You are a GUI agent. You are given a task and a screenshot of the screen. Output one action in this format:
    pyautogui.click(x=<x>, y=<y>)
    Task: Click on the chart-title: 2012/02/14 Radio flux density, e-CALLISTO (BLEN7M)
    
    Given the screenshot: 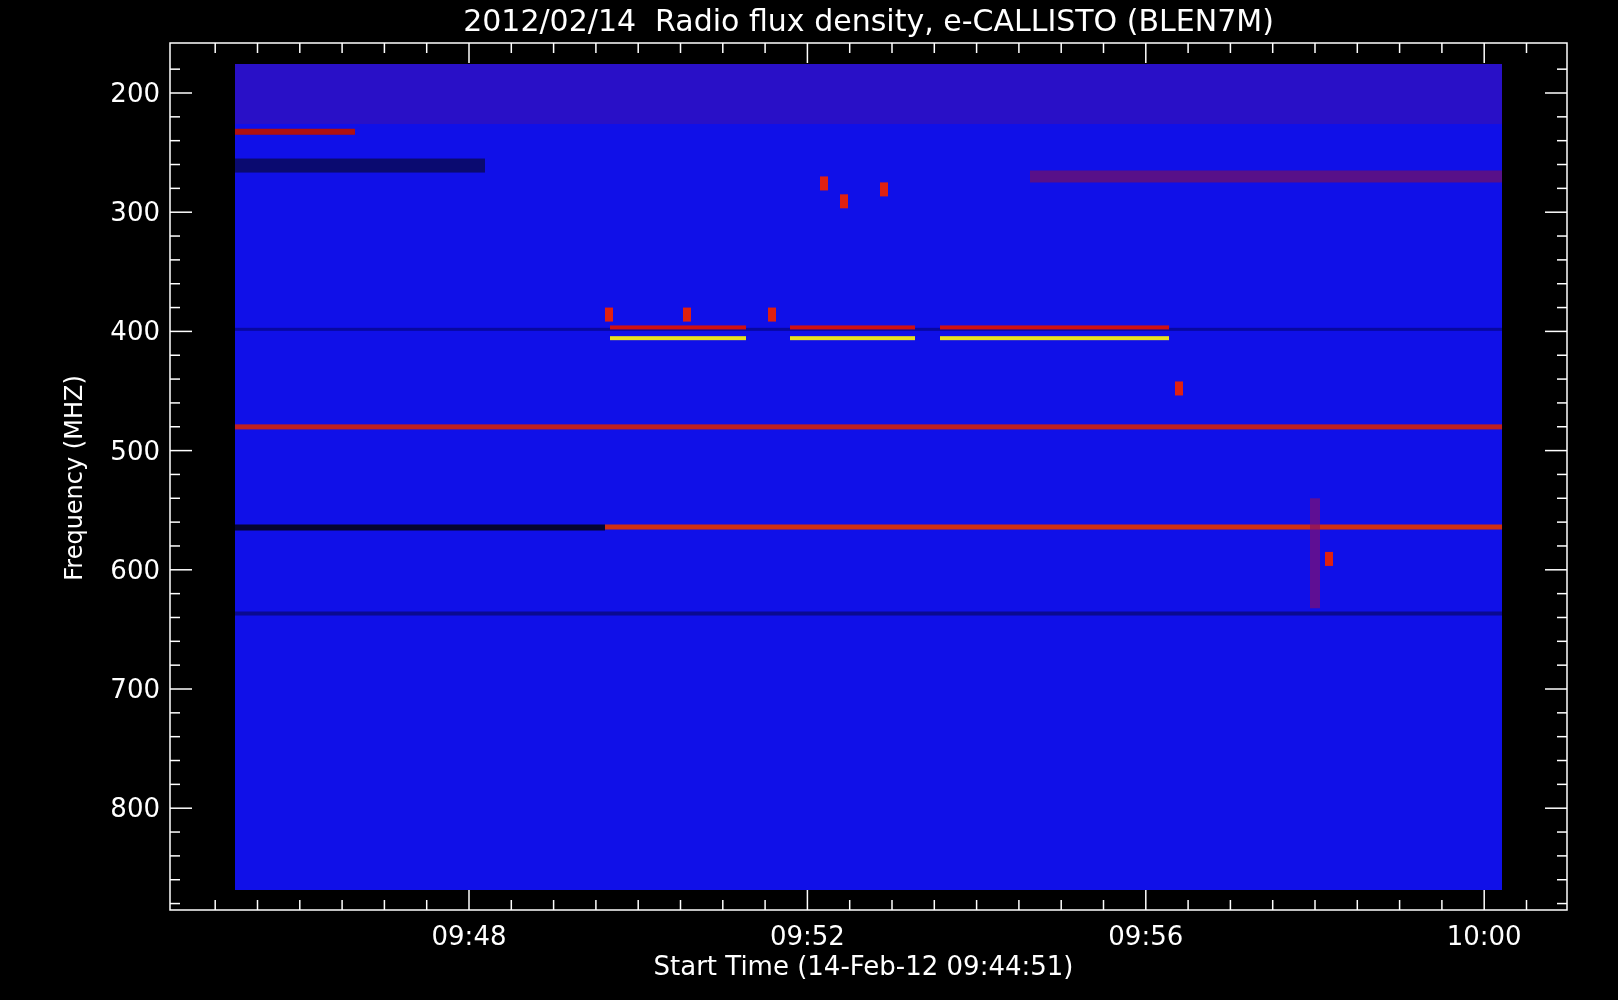 What is the action you would take?
    pyautogui.click(x=868, y=20)
    